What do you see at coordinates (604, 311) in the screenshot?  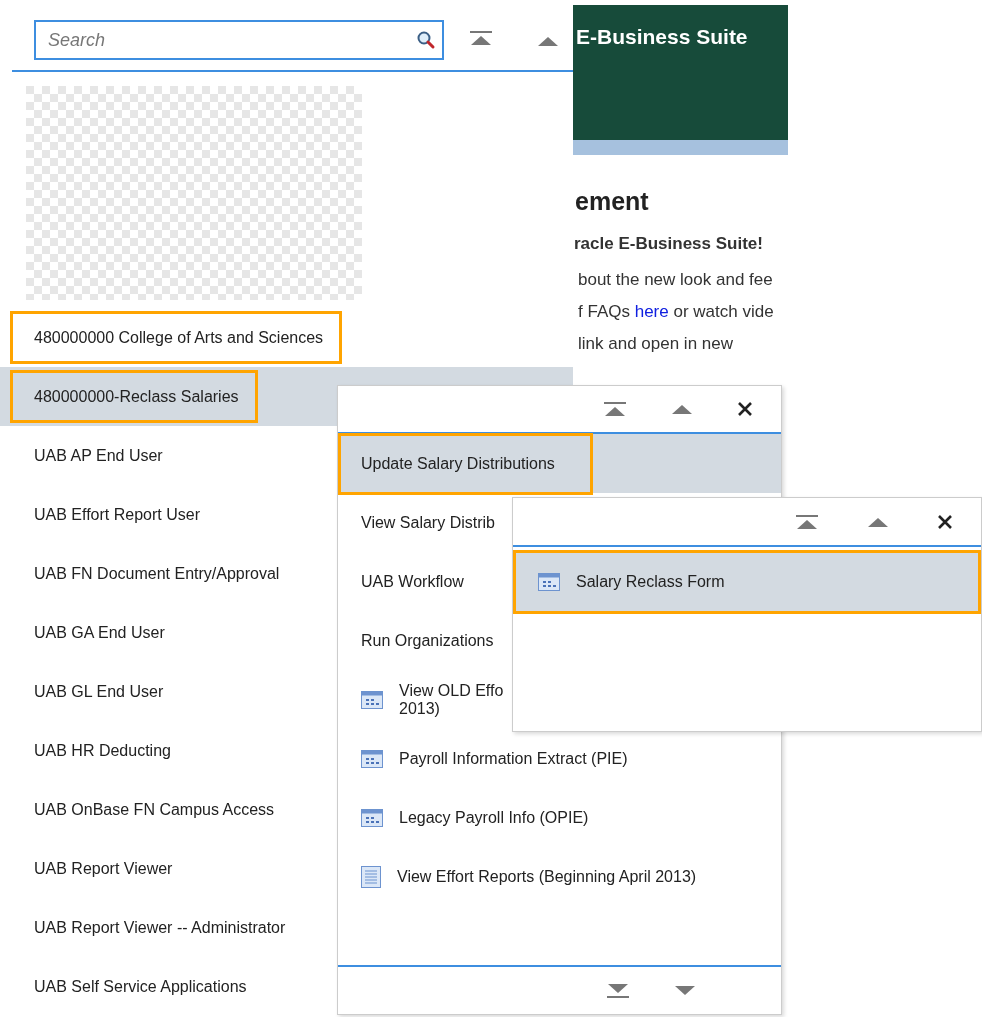 I see `paragraph-text: f FAQs` at bounding box center [604, 311].